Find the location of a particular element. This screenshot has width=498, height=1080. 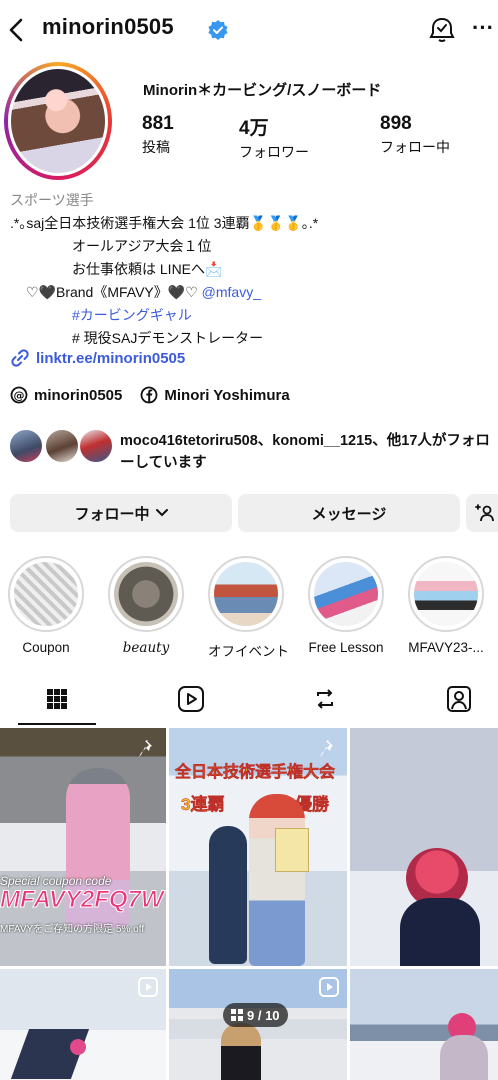

bio-line: お仕事依頼は LINEへ📩 is located at coordinates (147, 269).